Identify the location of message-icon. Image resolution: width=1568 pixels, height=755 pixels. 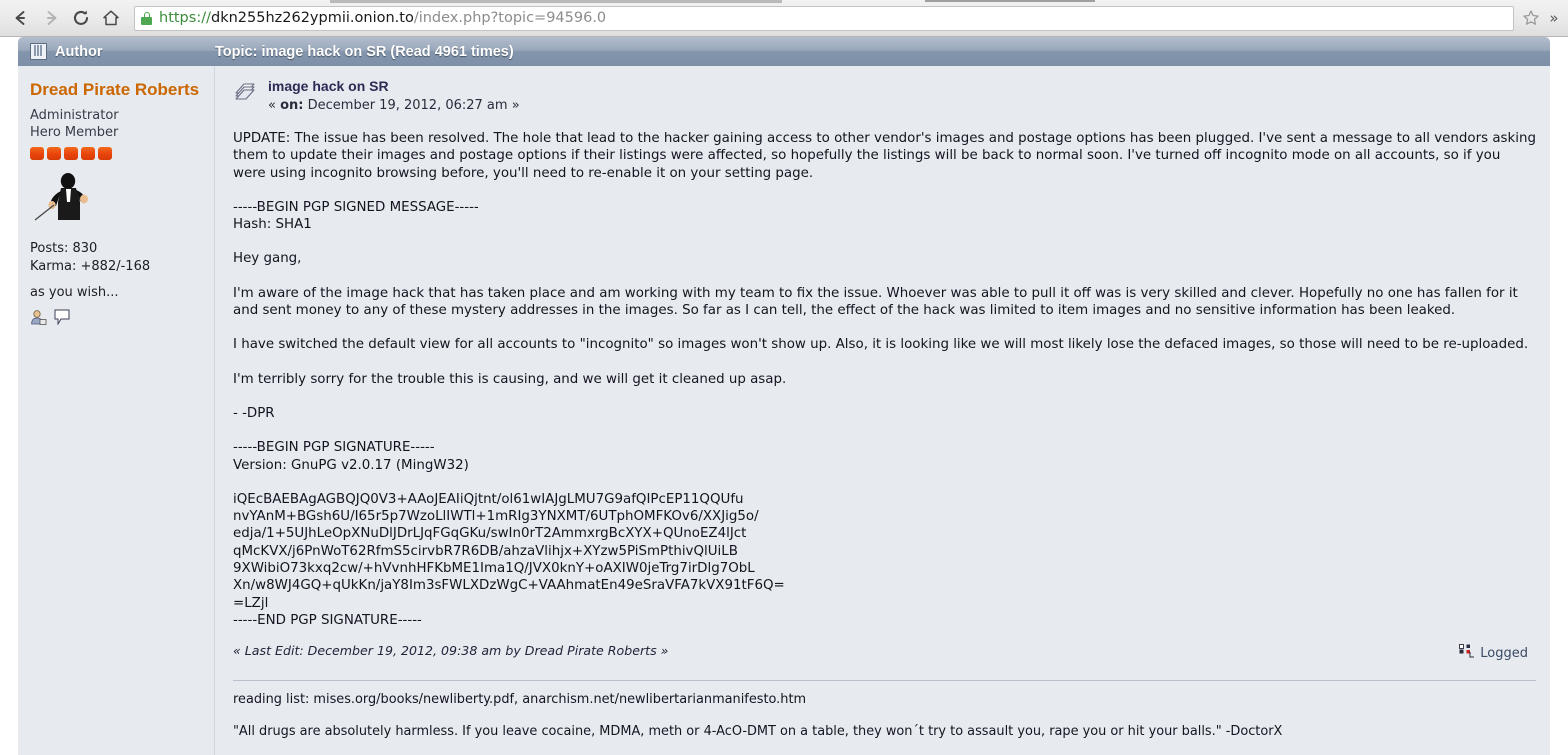
(62, 319).